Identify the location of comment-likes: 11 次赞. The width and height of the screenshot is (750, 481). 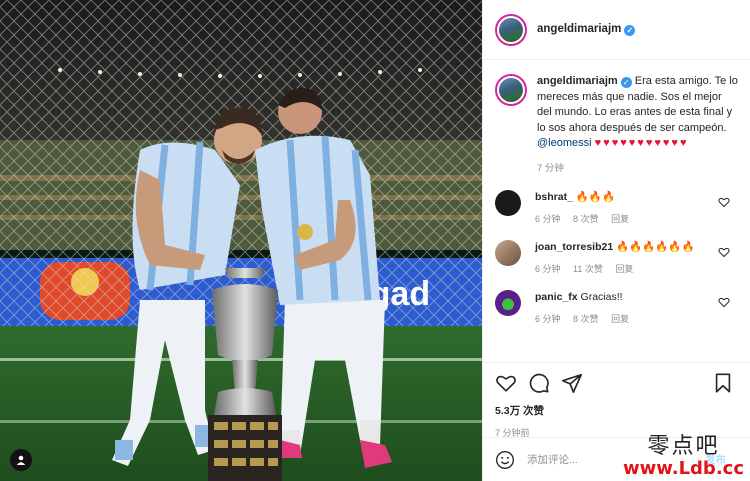
(588, 269).